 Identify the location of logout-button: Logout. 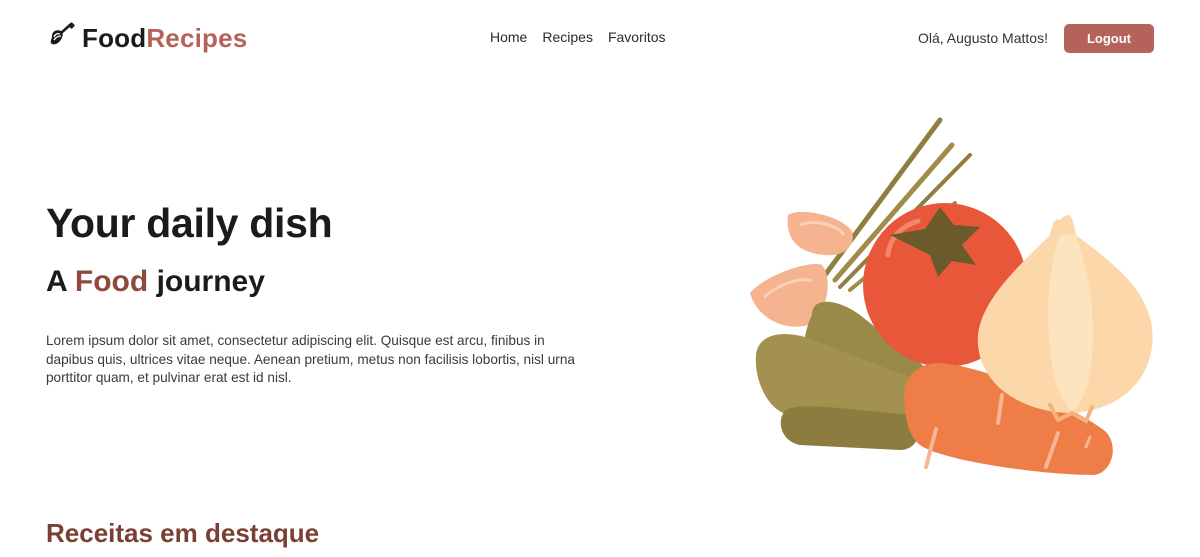
(1109, 38).